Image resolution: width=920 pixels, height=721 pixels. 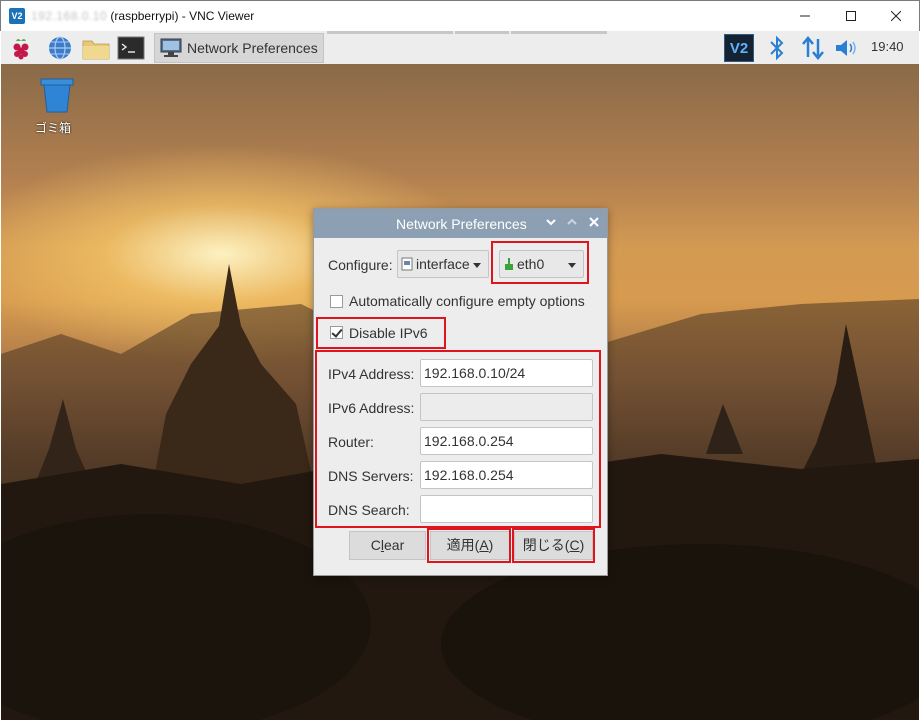 I want to click on window-title: 192.168.0.10 (raspberrypi) - VNC Viewer, so click(x=142, y=16).